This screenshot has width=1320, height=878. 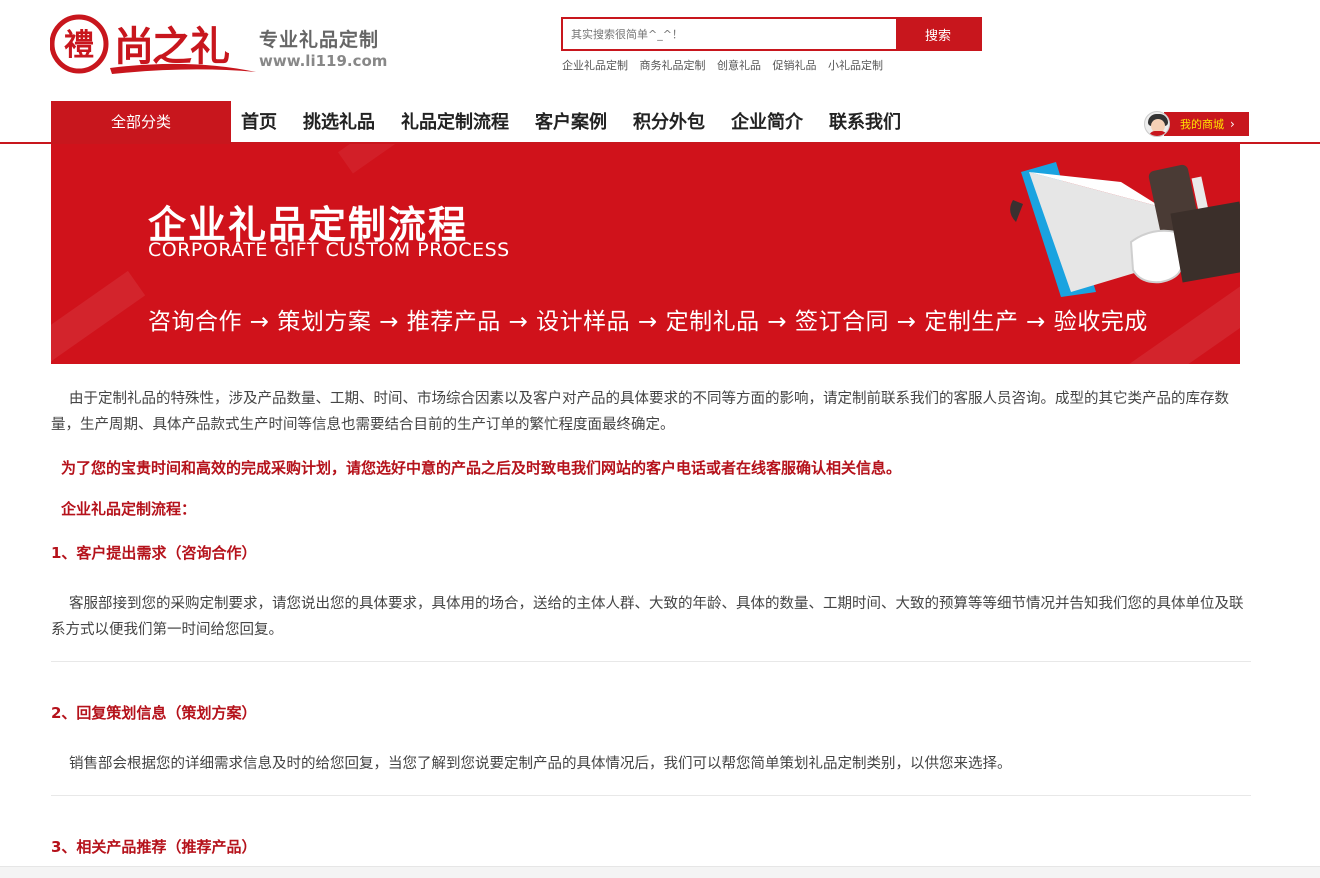 What do you see at coordinates (79, 45) in the screenshot?
I see `logo-seal-text: 禮` at bounding box center [79, 45].